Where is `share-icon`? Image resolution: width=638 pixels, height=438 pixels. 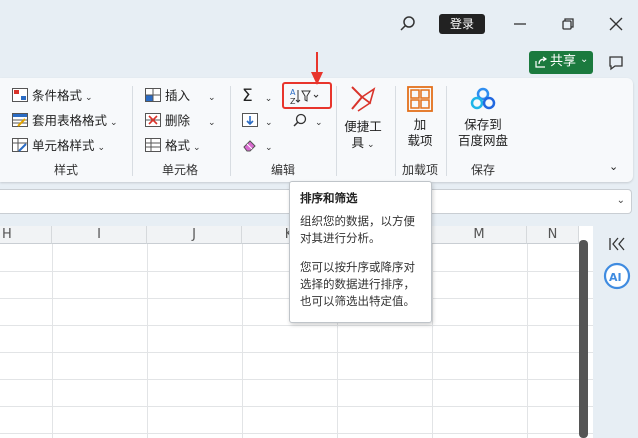 share-icon is located at coordinates (541, 62).